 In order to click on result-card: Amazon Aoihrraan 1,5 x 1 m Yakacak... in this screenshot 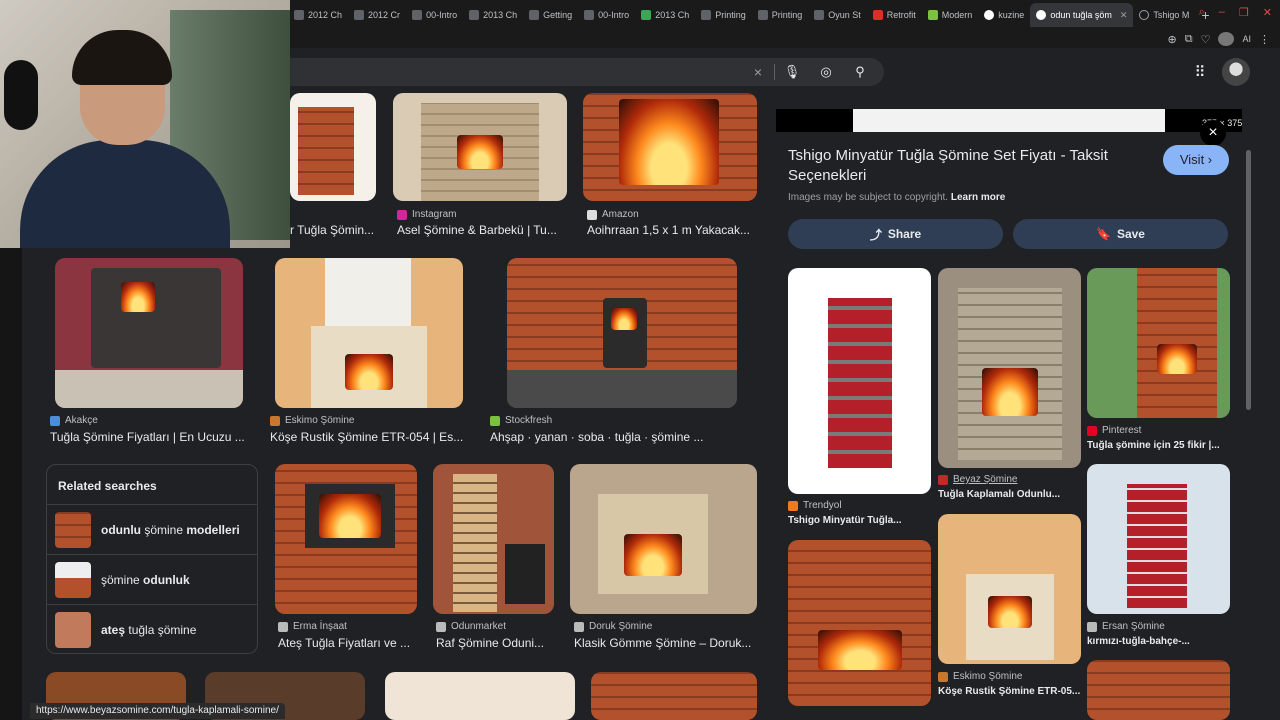, I will do `click(670, 169)`.